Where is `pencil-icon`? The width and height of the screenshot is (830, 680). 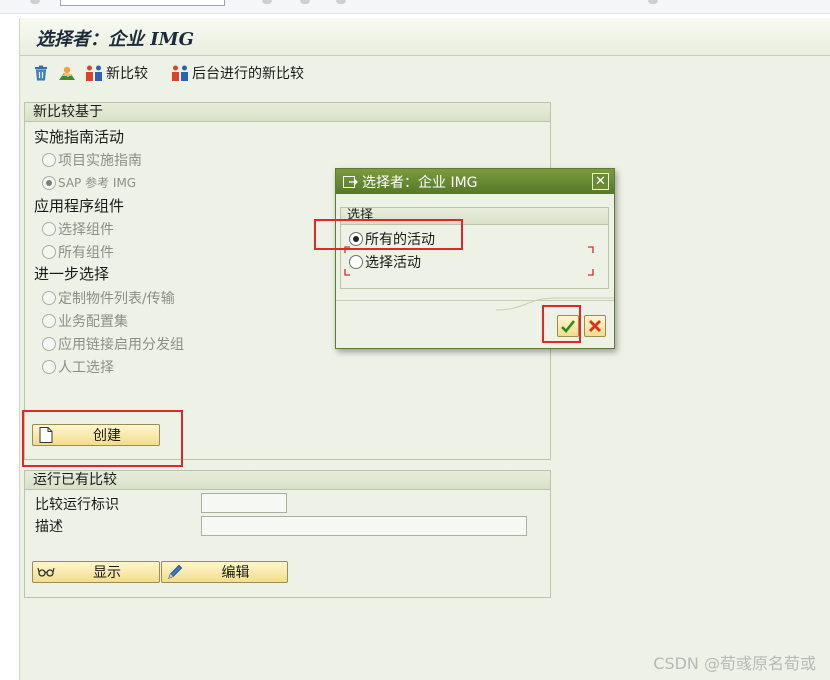
pencil-icon is located at coordinates (175, 571).